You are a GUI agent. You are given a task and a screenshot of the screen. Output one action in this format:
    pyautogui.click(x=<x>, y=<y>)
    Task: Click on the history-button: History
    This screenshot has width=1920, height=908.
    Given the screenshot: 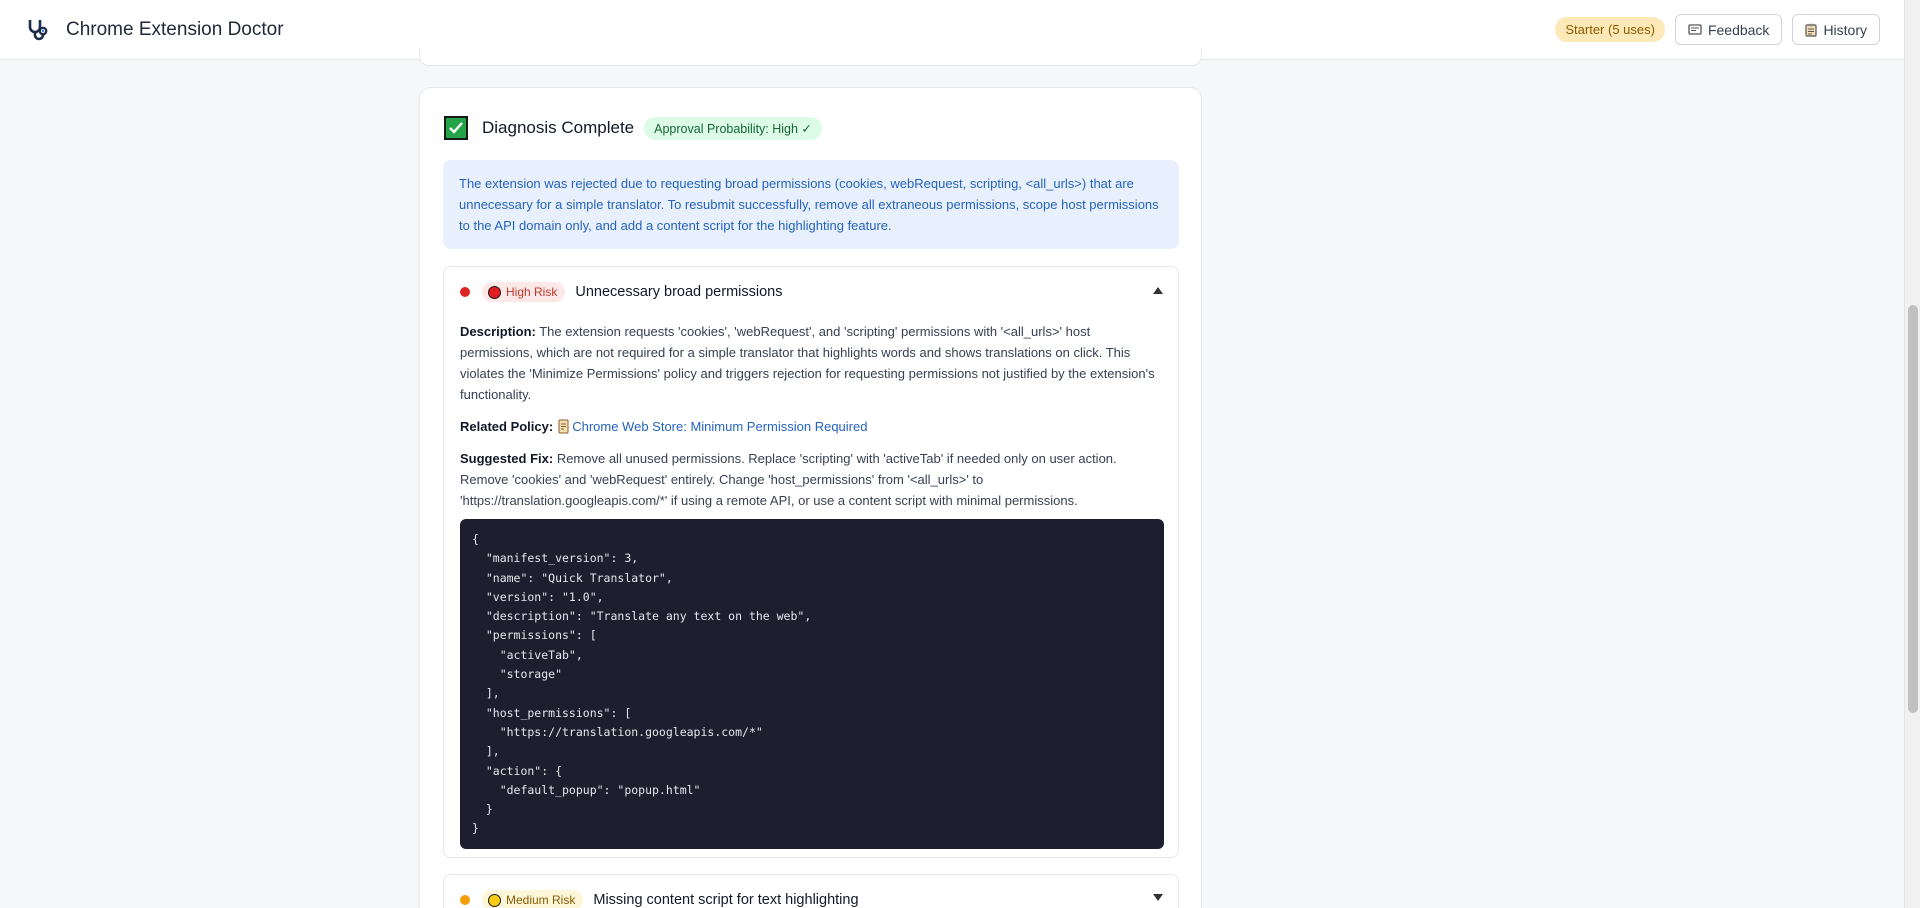 What is the action you would take?
    pyautogui.click(x=1836, y=29)
    